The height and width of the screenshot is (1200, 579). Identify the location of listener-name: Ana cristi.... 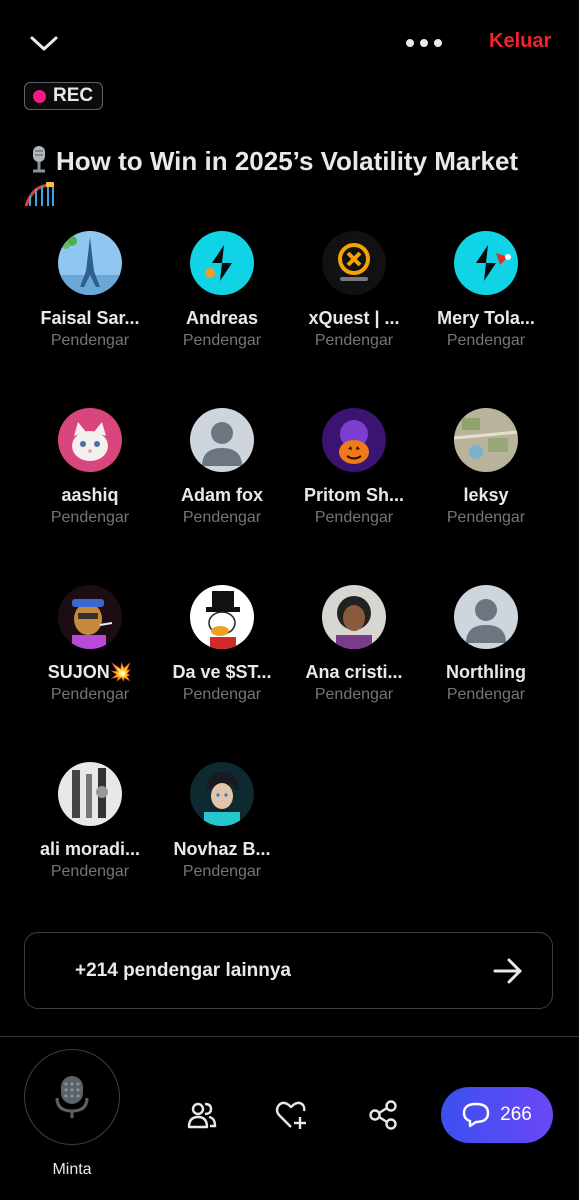
(354, 672).